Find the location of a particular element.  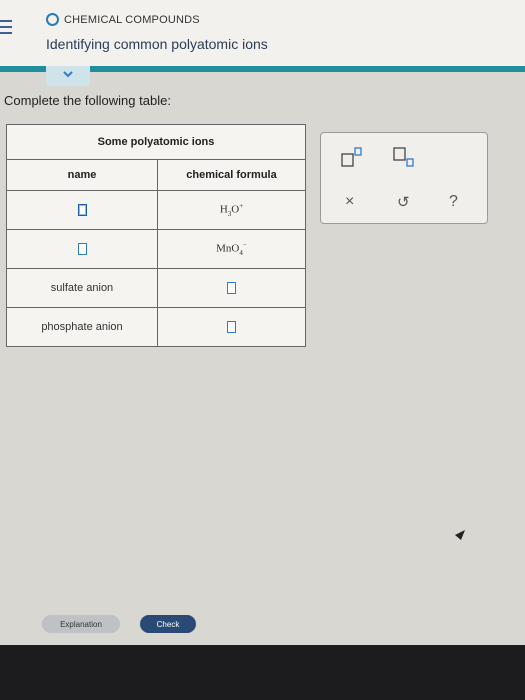

table-row: sulfate anion is located at coordinates (156, 288).